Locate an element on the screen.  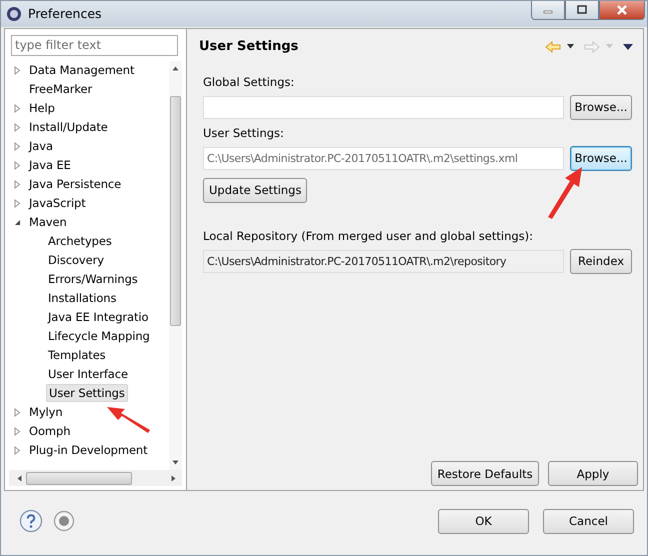
view-menu-icon is located at coordinates (628, 47).